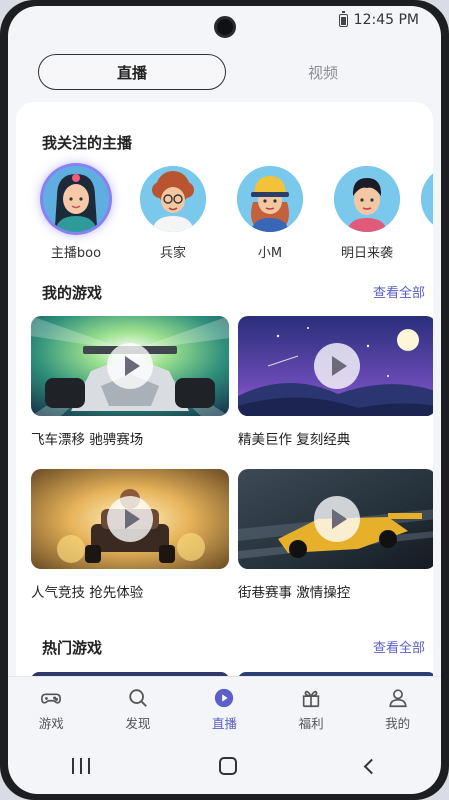 This screenshot has height=800, width=449. What do you see at coordinates (51, 723) in the screenshot?
I see `nav-label: 游戏` at bounding box center [51, 723].